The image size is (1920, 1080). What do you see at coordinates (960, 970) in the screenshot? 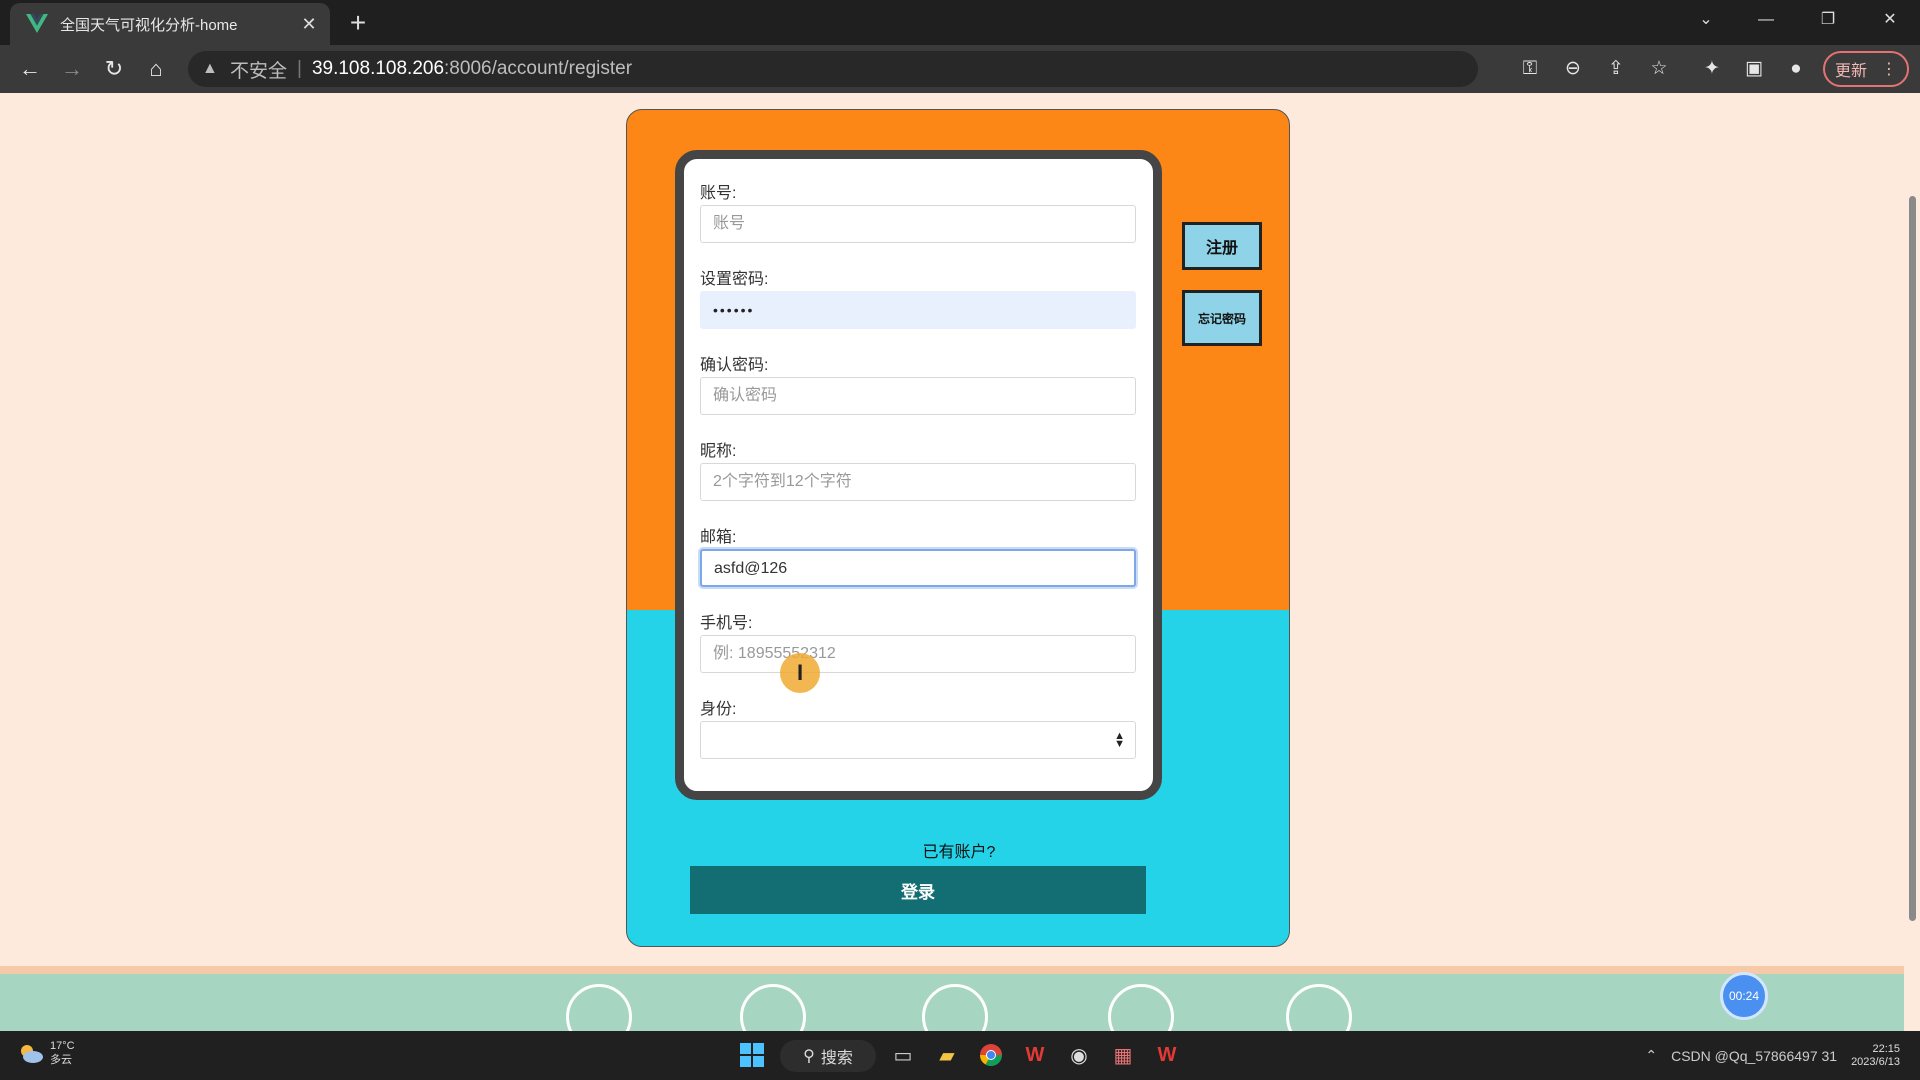
I see `footer-stripe` at bounding box center [960, 970].